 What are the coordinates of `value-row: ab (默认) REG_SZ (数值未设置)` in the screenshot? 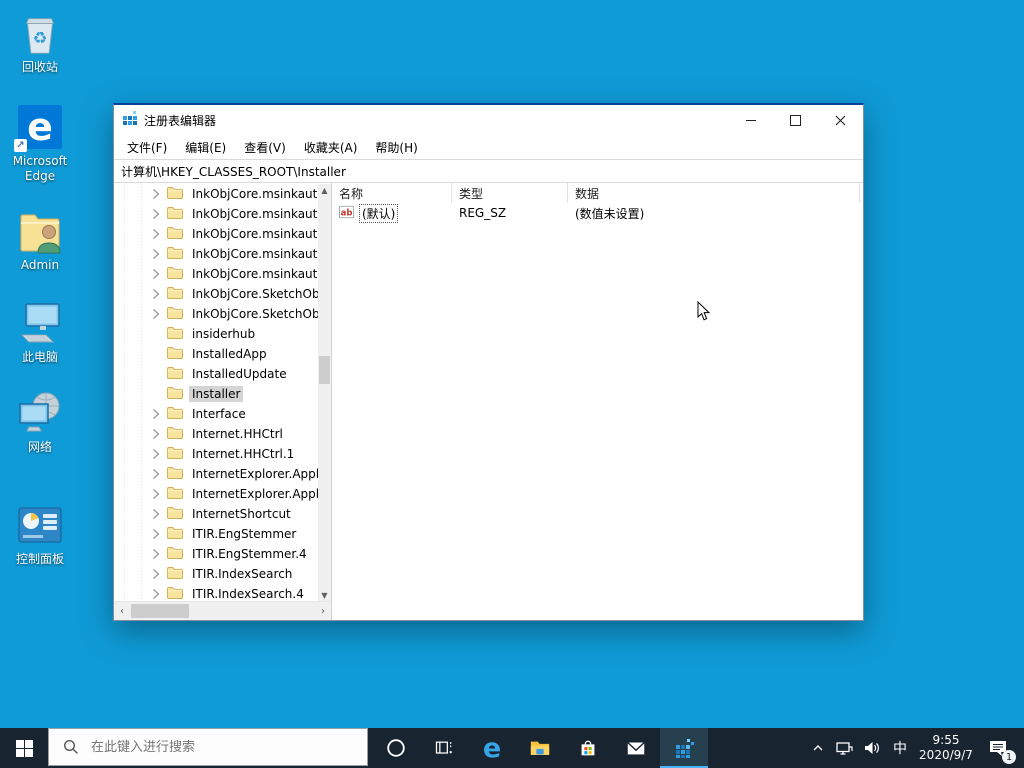 It's located at (597, 213).